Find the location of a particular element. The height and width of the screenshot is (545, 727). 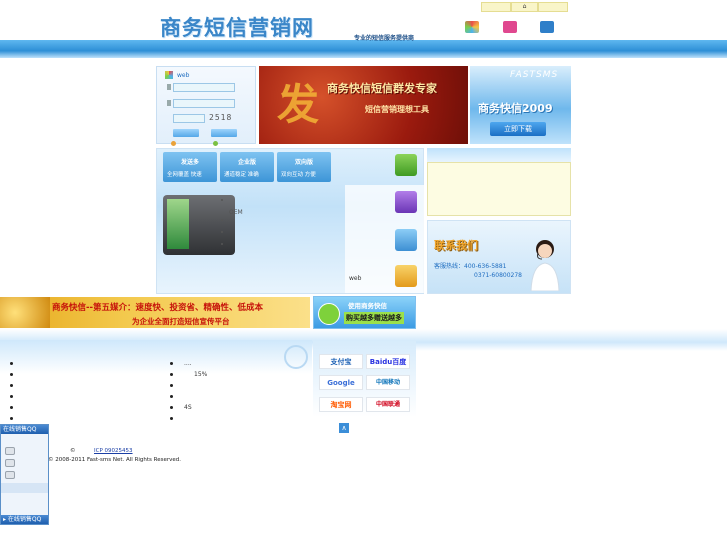

username-input is located at coordinates (204, 87).